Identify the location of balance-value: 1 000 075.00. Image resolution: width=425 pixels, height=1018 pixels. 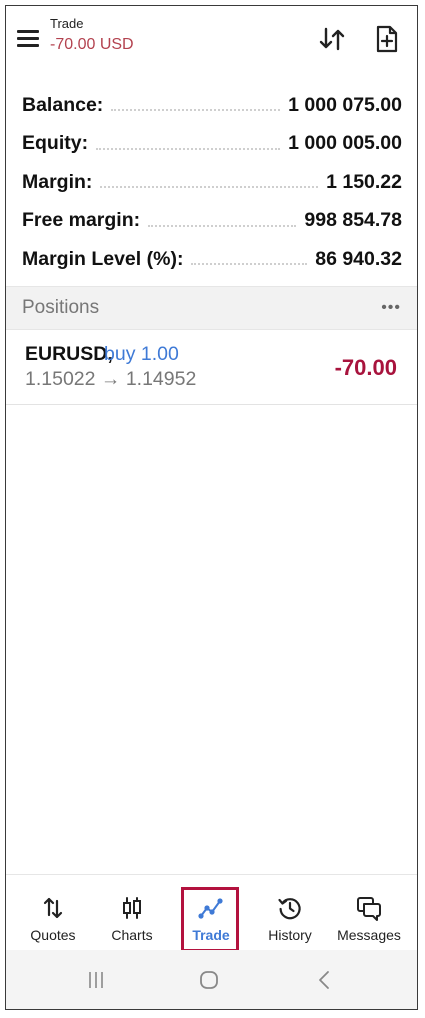
(345, 104).